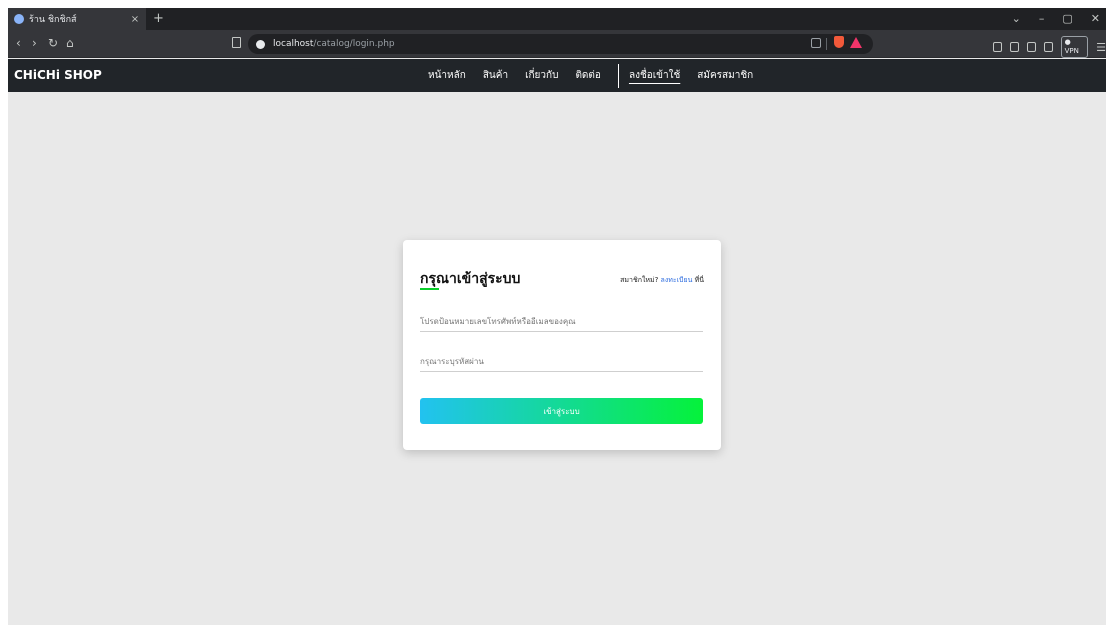  I want to click on url-path: /catalog/login.php, so click(354, 44).